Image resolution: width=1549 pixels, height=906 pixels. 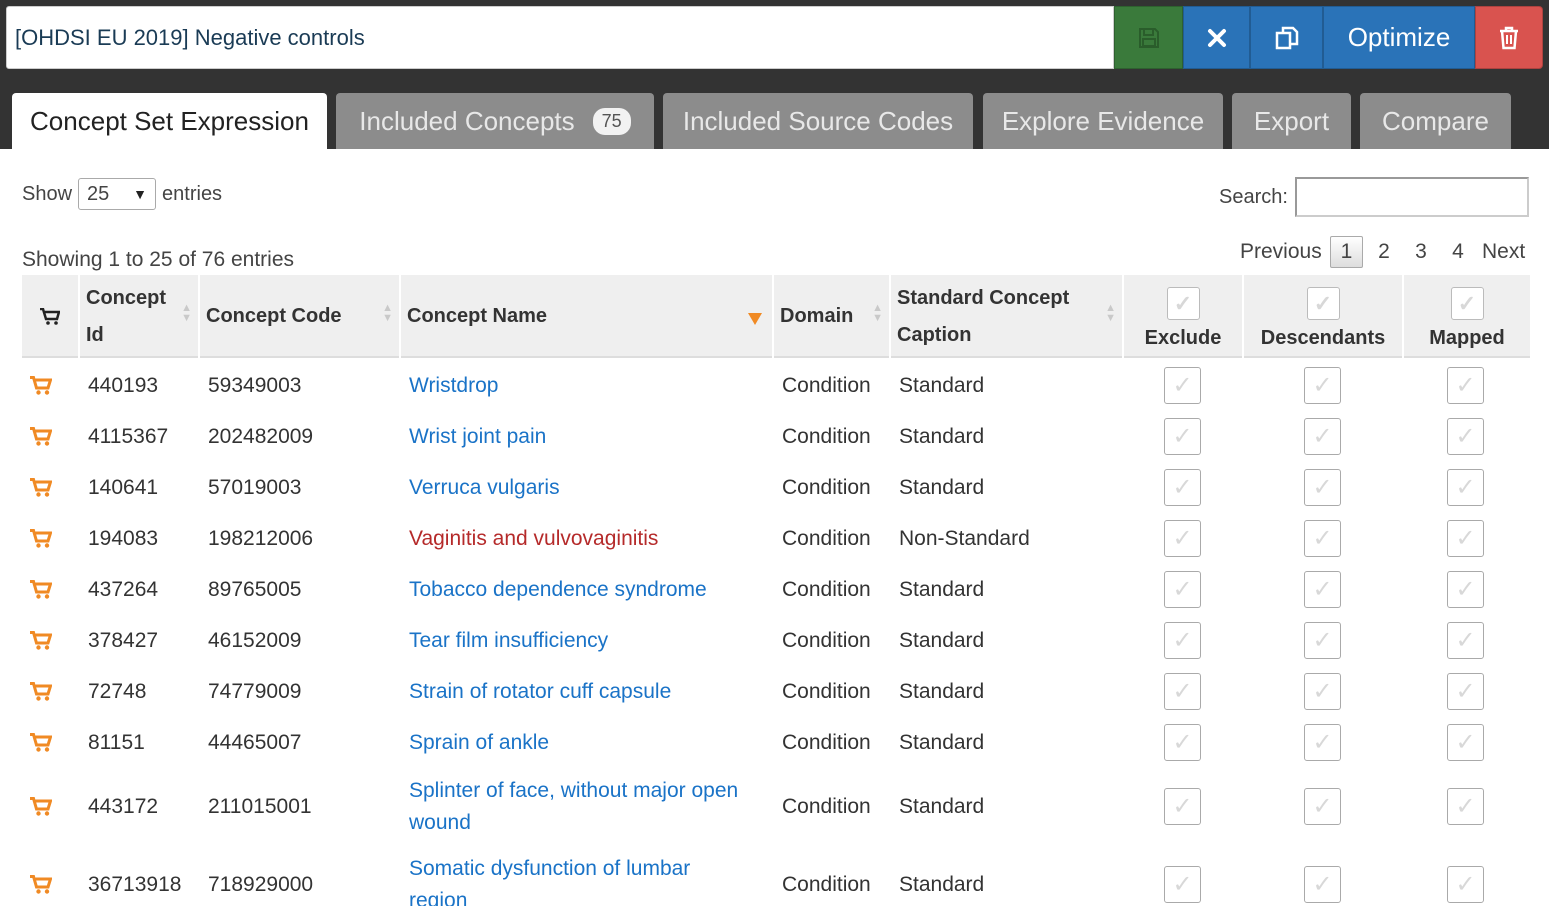 What do you see at coordinates (51, 316) in the screenshot?
I see `column-cart` at bounding box center [51, 316].